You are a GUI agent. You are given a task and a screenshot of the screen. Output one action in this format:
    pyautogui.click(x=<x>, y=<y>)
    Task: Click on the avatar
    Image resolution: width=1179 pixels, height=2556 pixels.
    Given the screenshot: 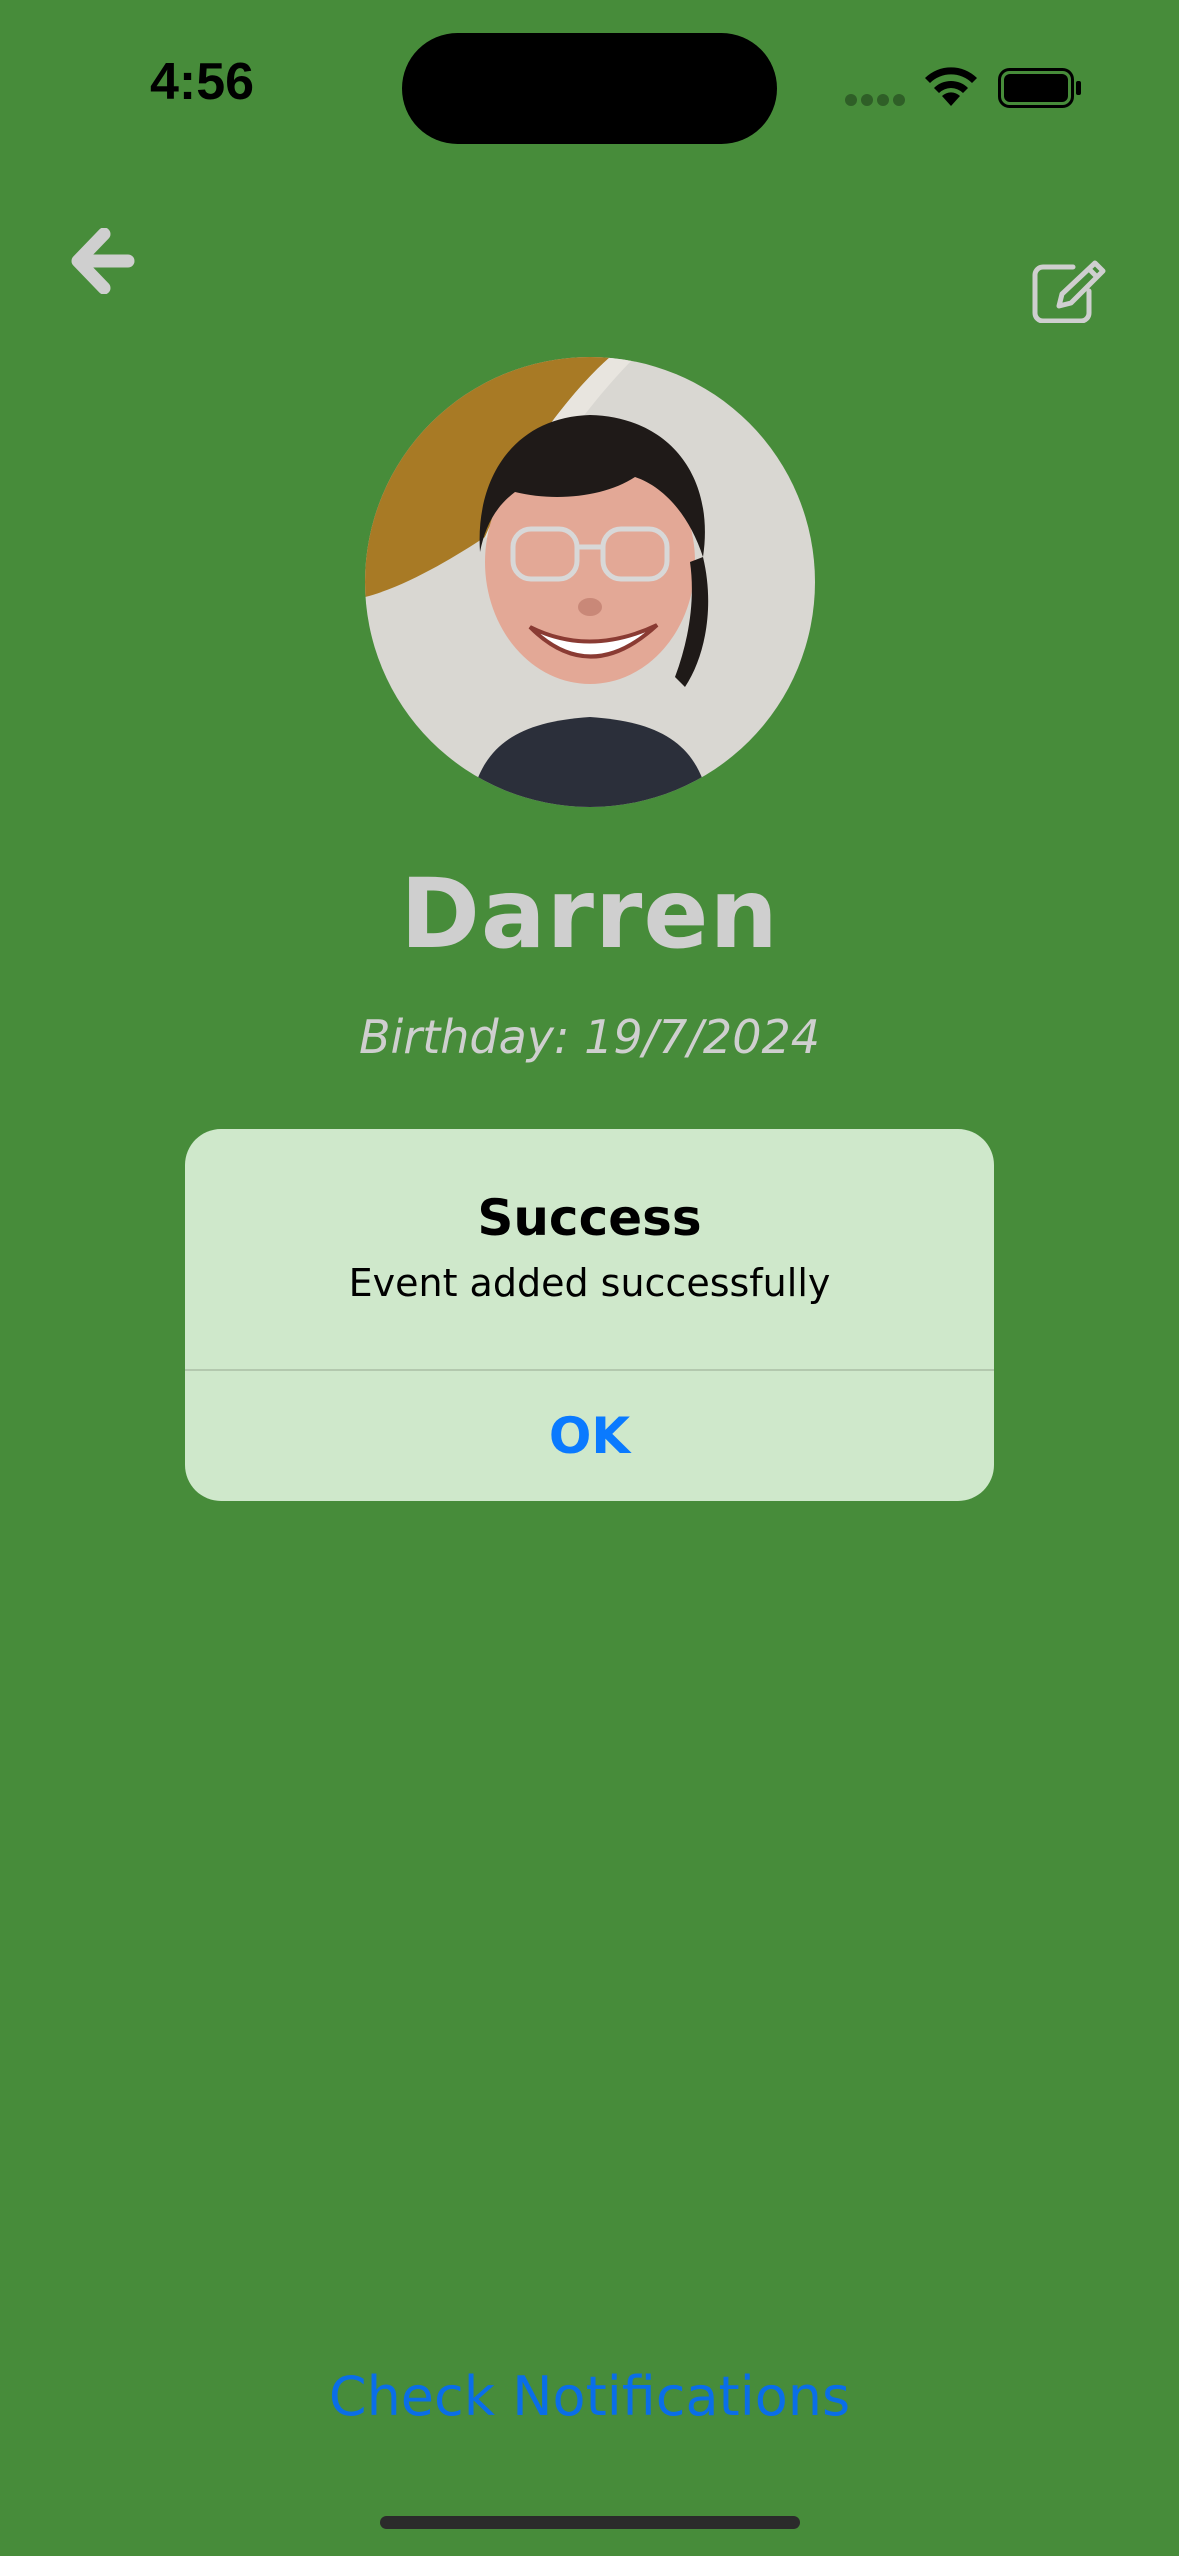 What is the action you would take?
    pyautogui.click(x=590, y=582)
    